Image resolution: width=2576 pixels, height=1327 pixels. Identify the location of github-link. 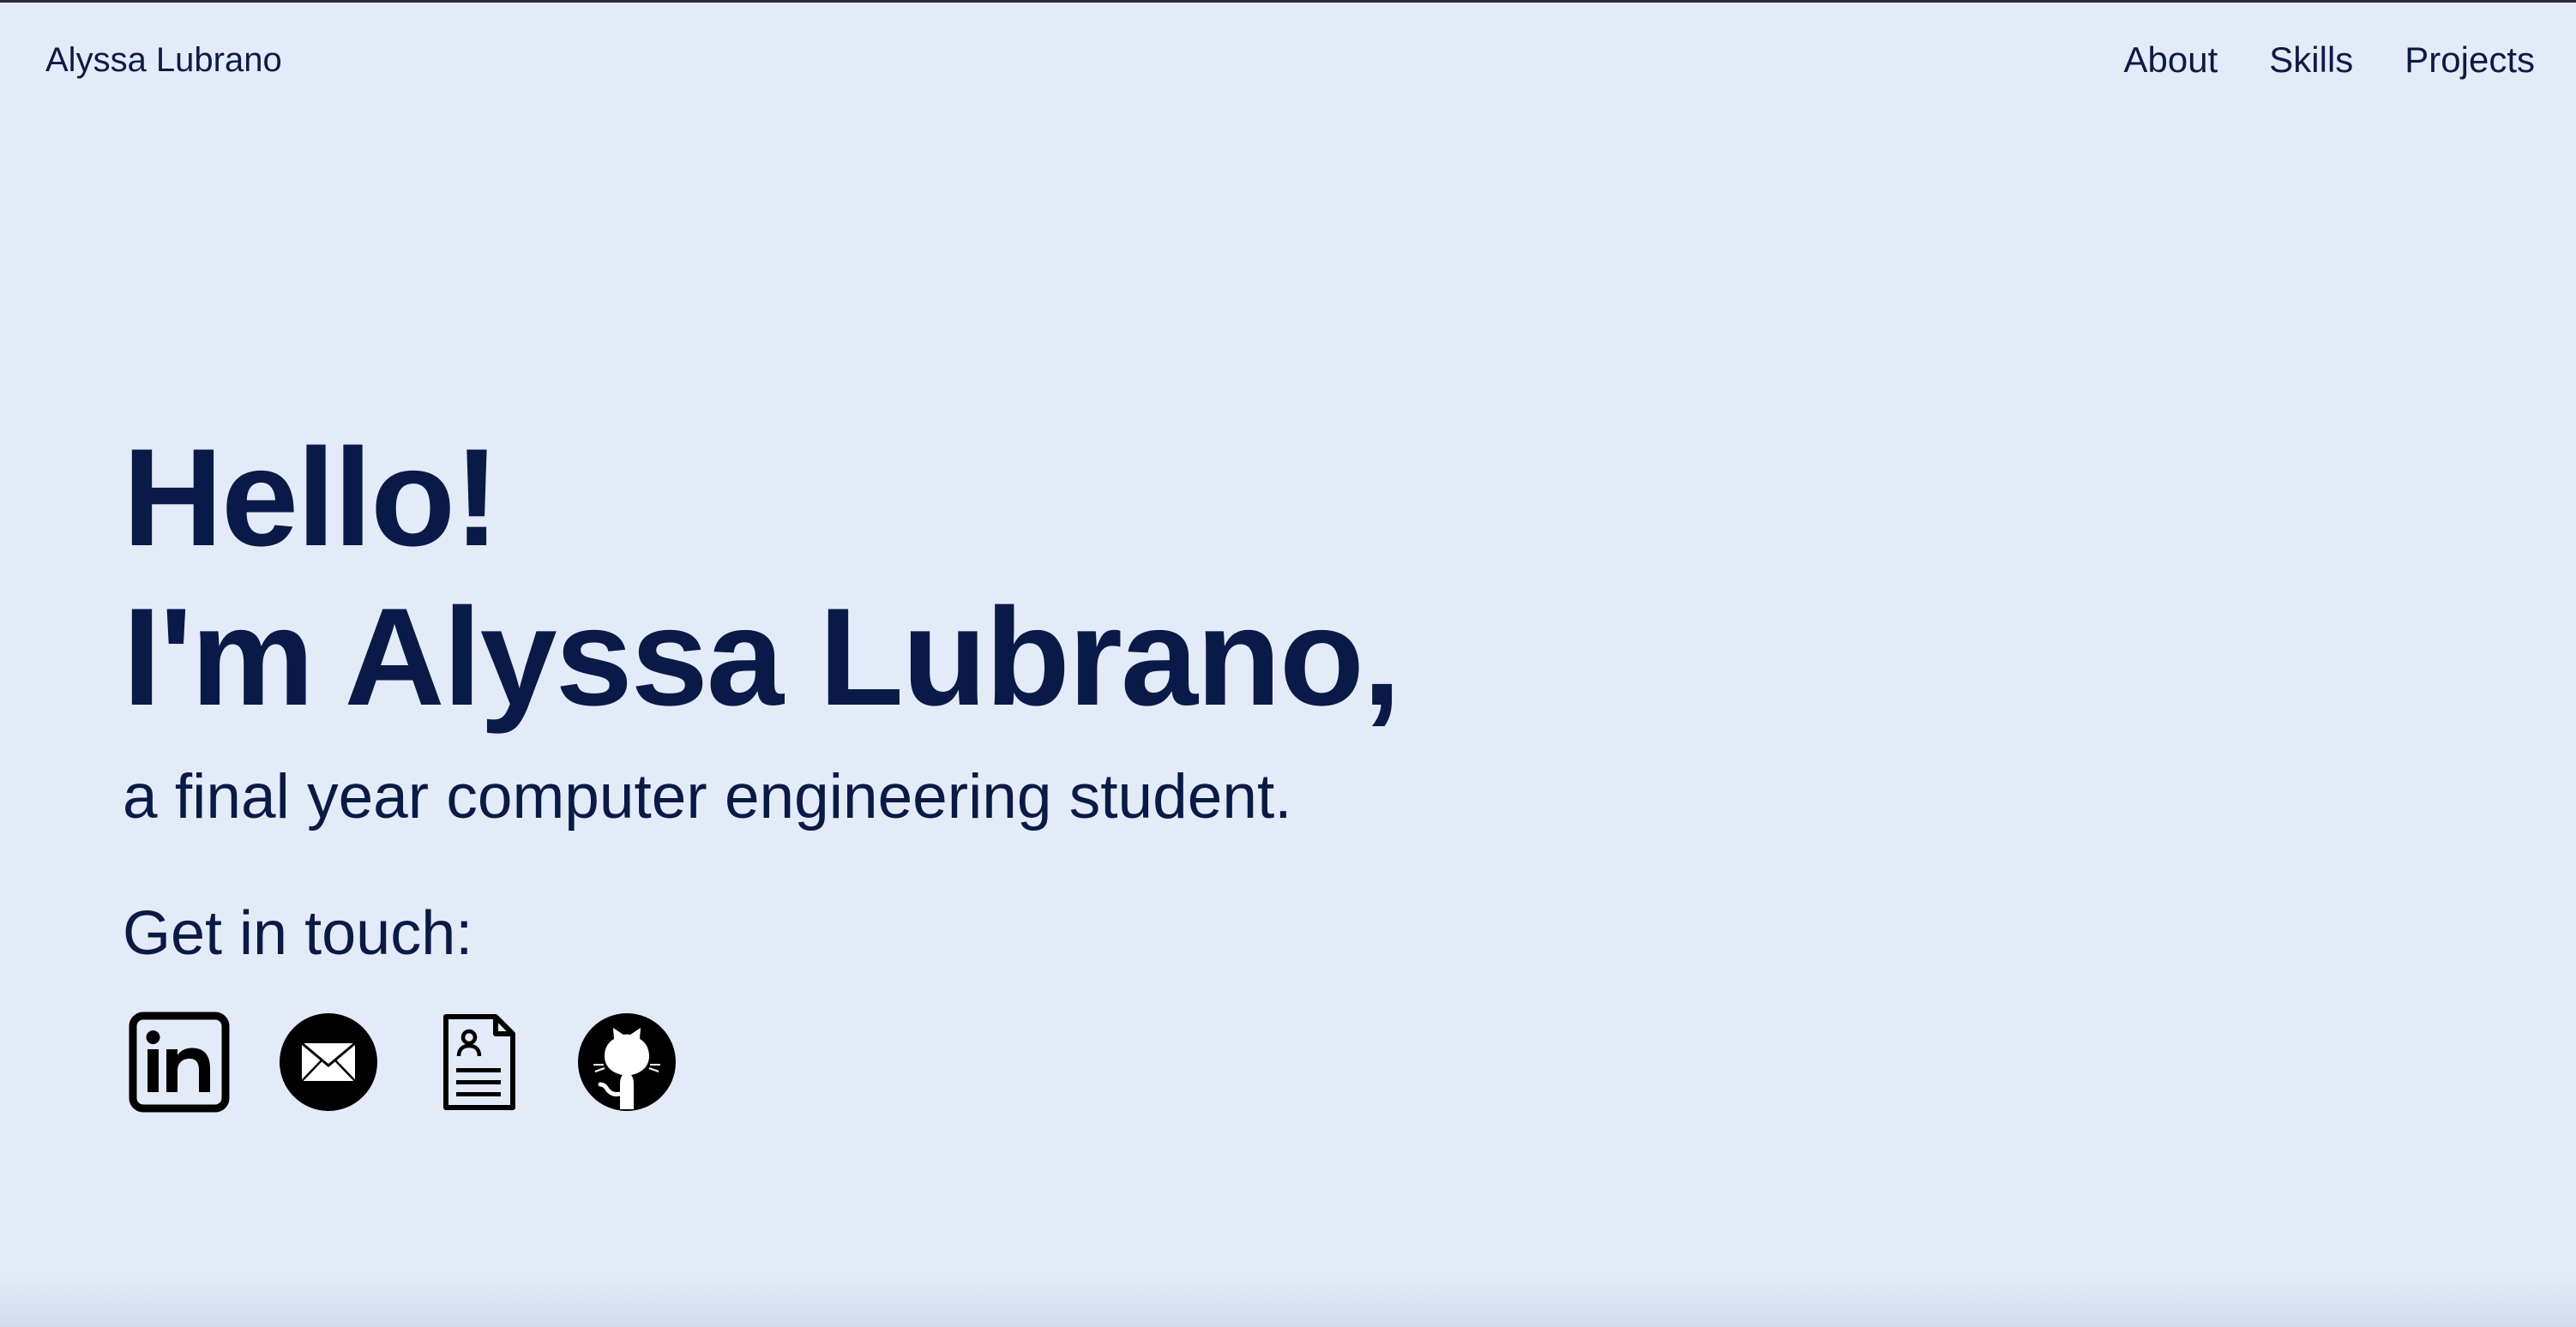
(626, 1063).